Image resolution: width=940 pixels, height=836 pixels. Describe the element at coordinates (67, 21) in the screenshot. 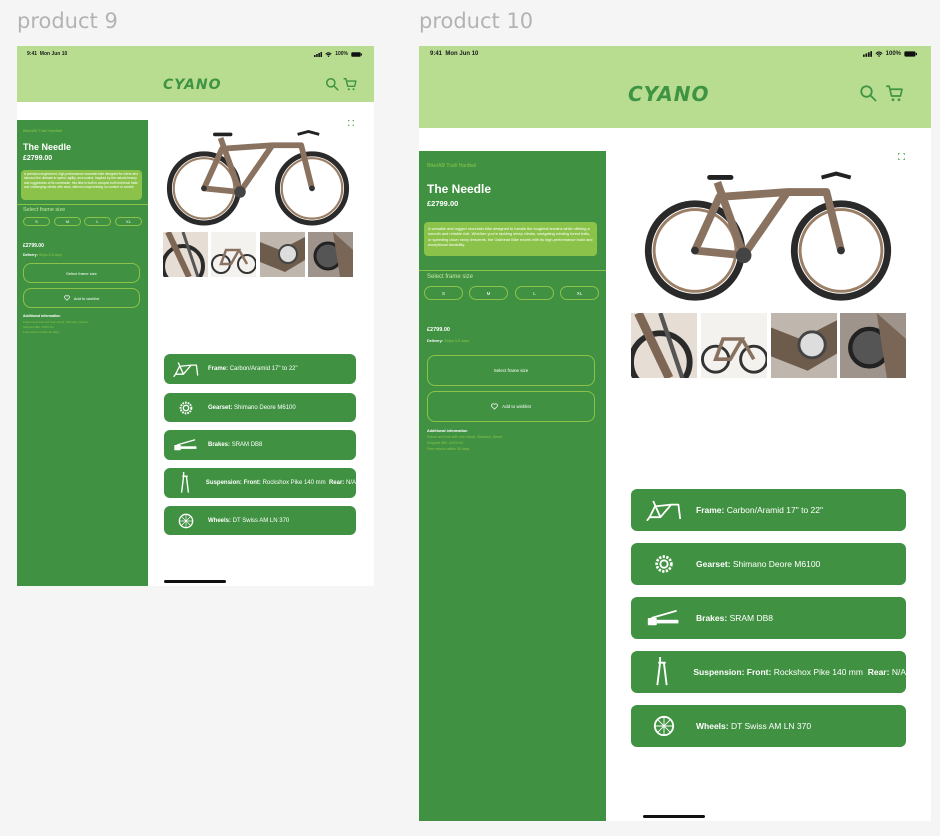

I see `artboard-label: product 9` at that location.